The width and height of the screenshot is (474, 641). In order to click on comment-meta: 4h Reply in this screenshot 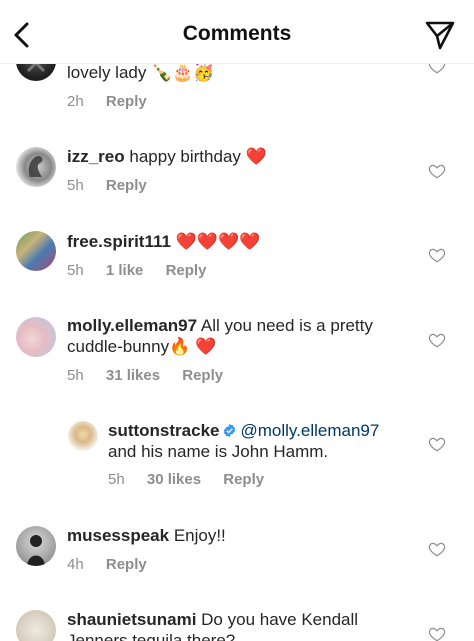, I will do `click(116, 564)`.